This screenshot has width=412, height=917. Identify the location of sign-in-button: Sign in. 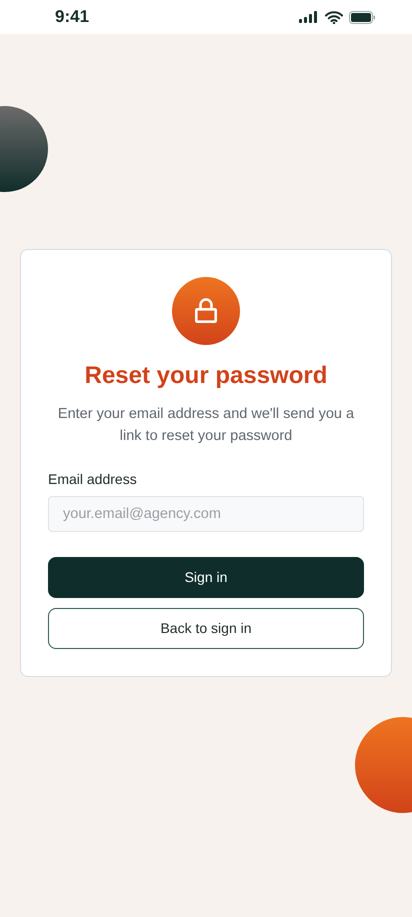
(206, 577).